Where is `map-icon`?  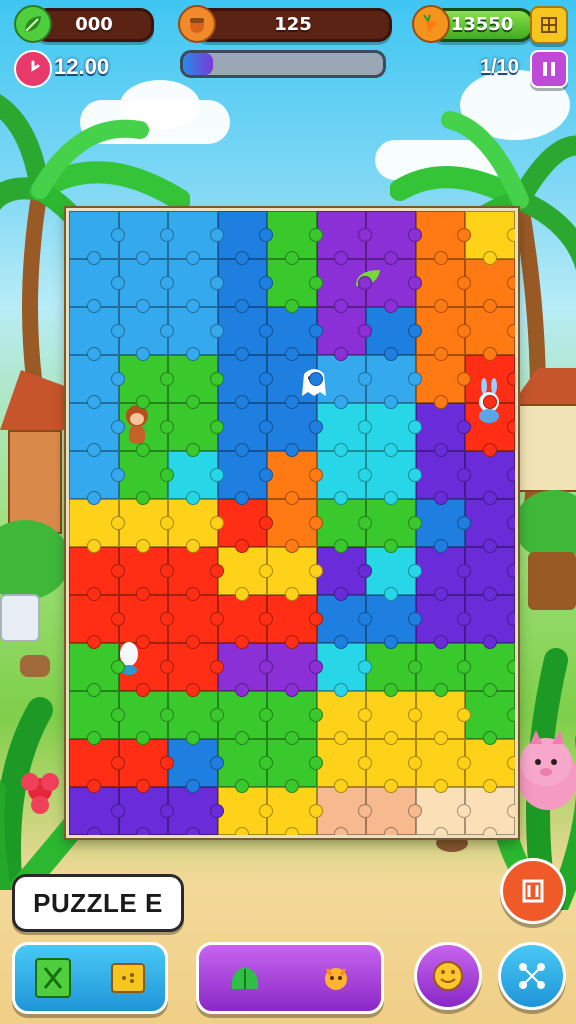
map-icon is located at coordinates (53, 978).